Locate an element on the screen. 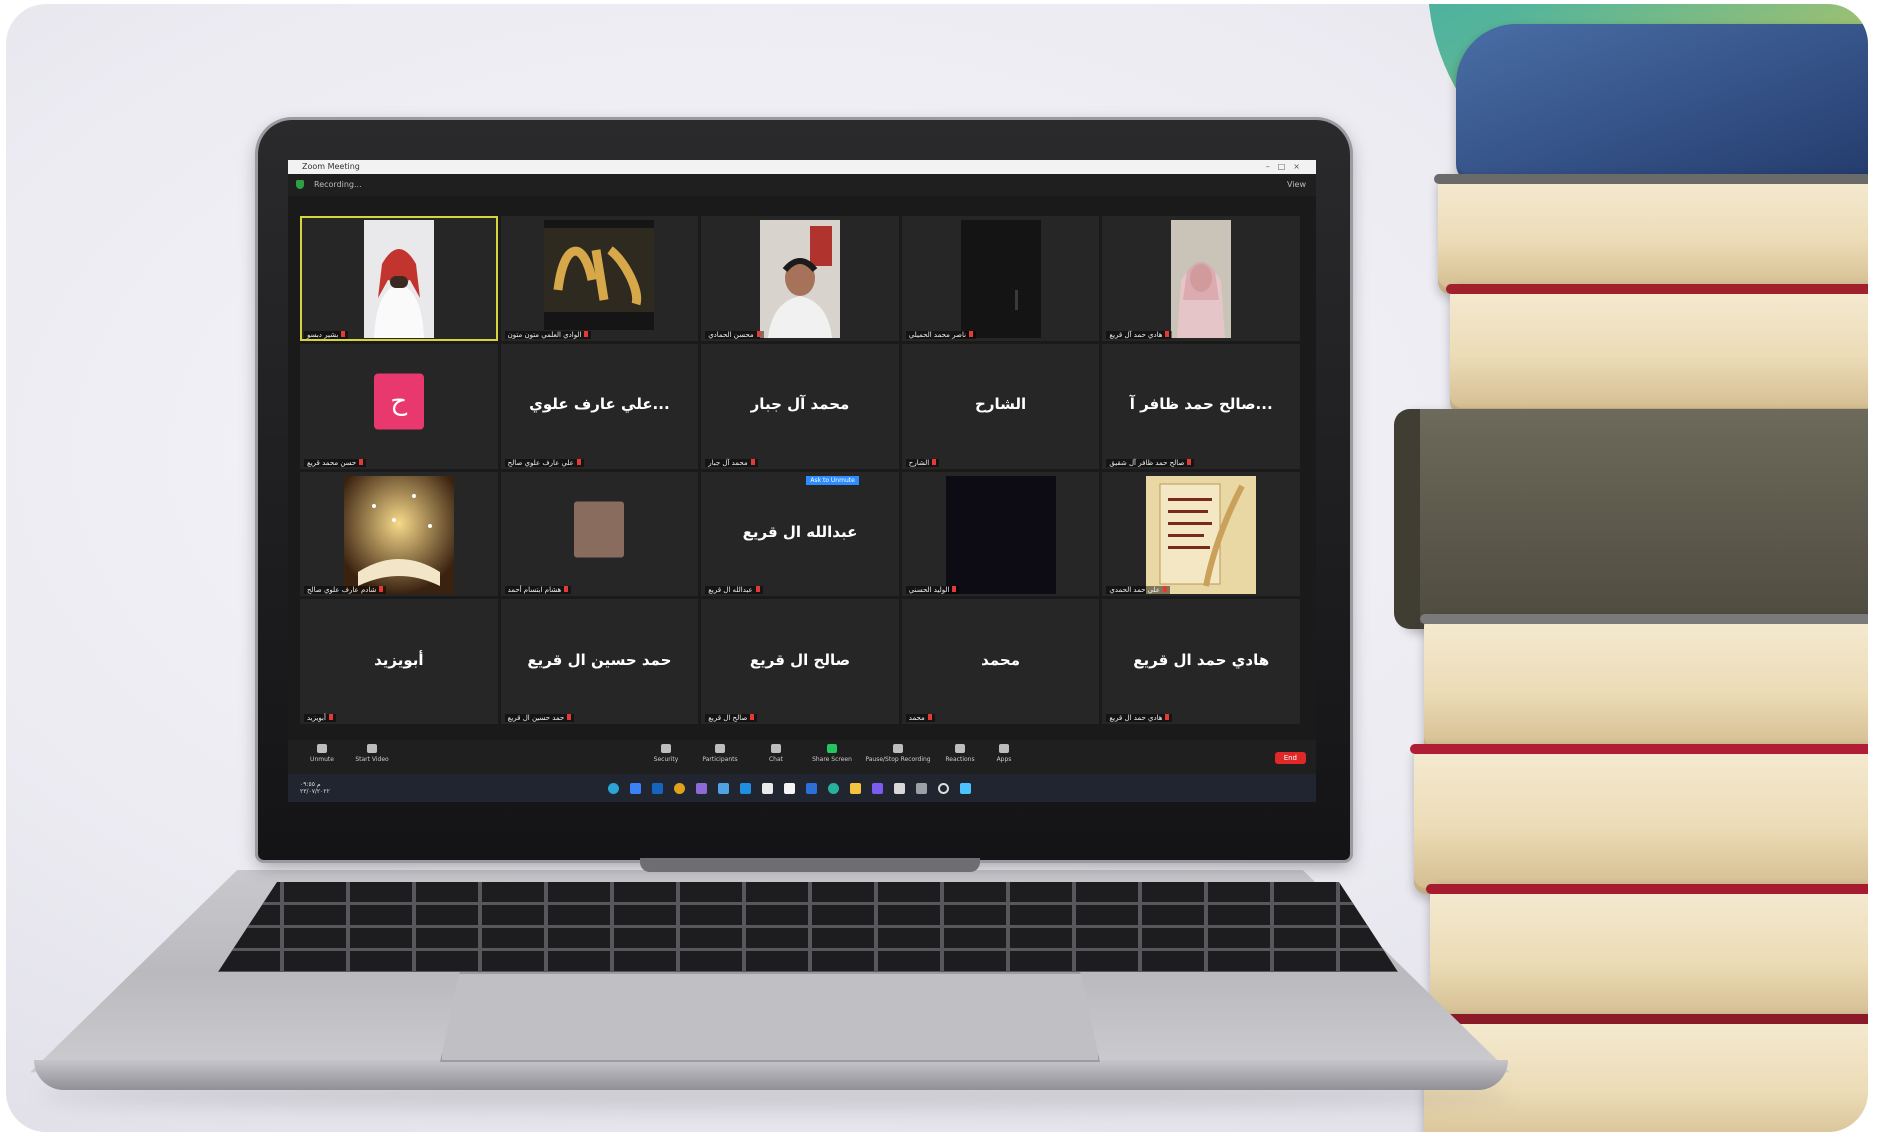 This screenshot has width=1878, height=1139. pause-stop-icon is located at coordinates (898, 748).